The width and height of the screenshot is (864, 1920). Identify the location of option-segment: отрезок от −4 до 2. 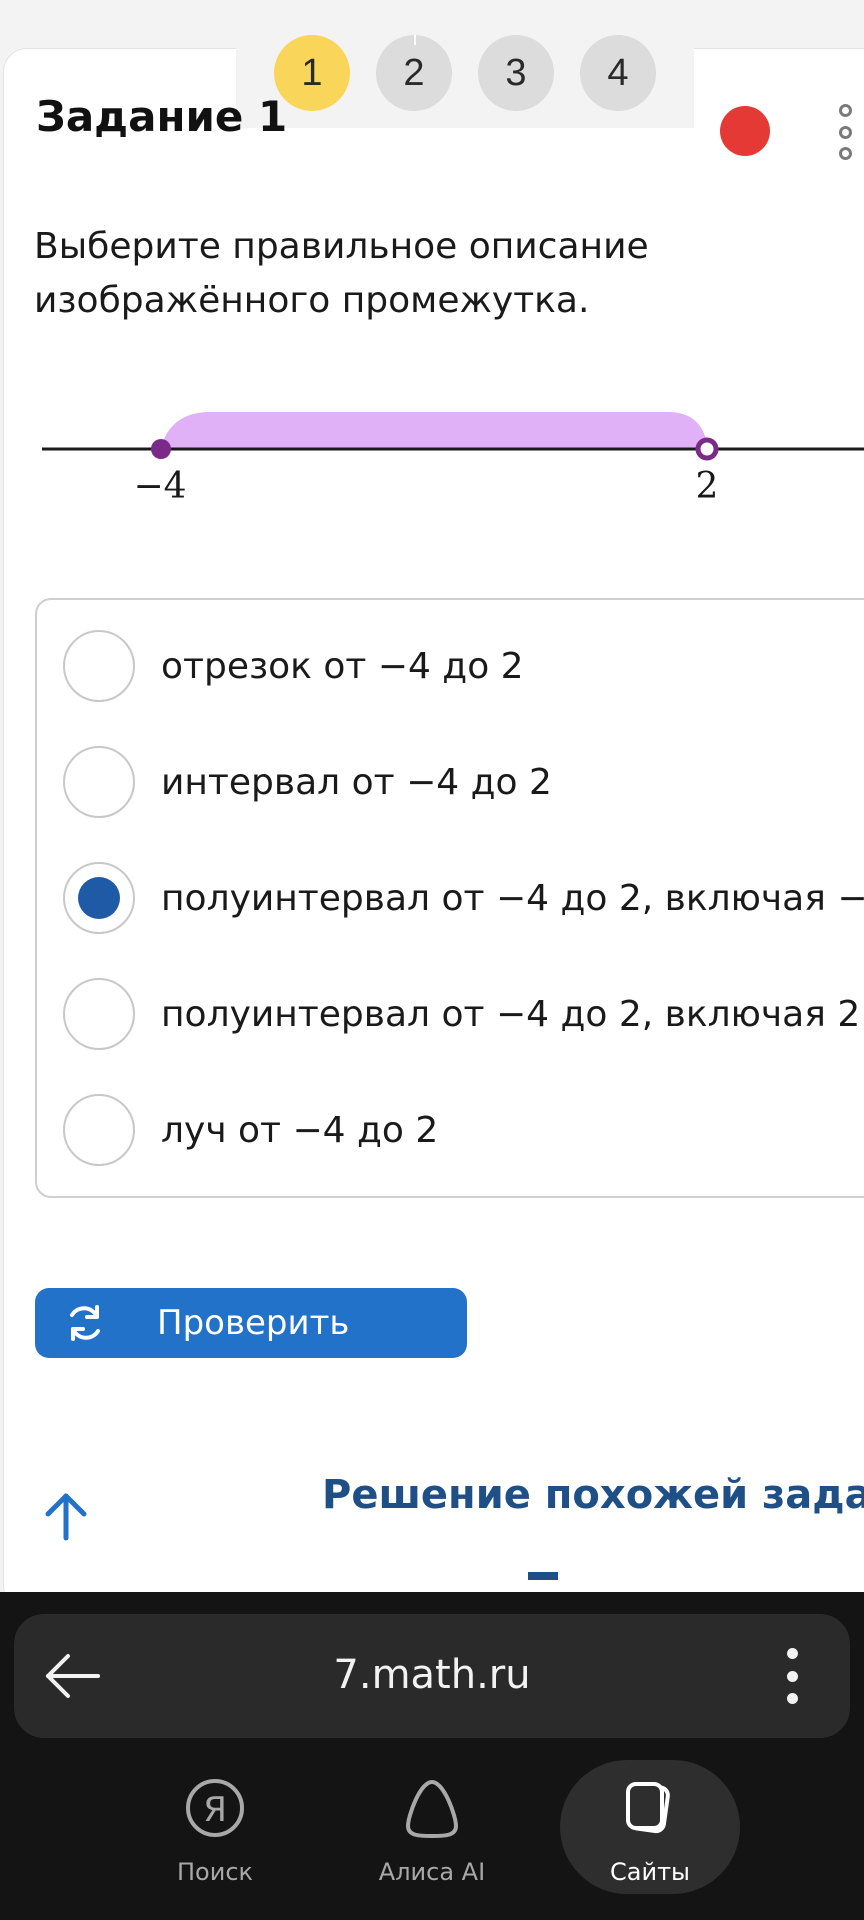
(293, 666).